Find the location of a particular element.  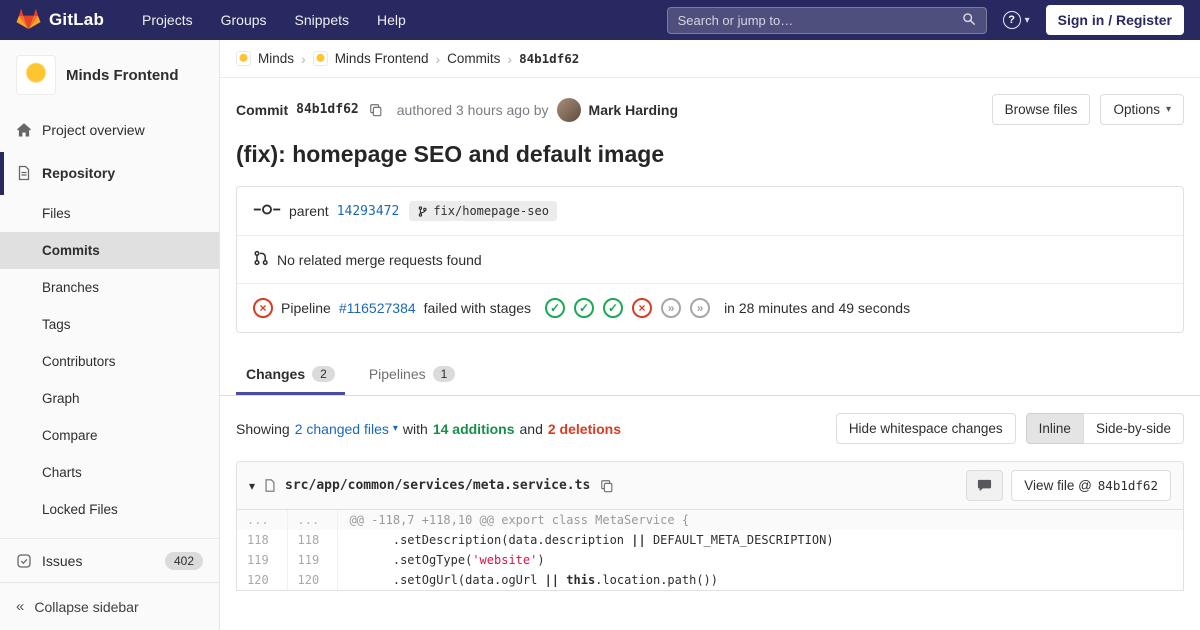

breadcrumb-commits: Commits is located at coordinates (473, 58).